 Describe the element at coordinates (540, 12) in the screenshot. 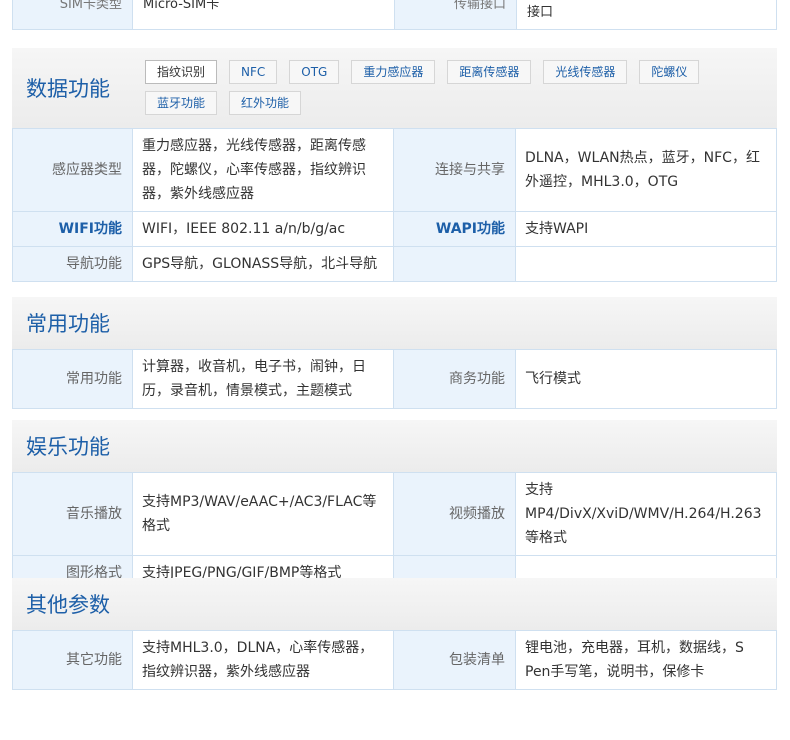

I see `spec-value: 接口` at that location.